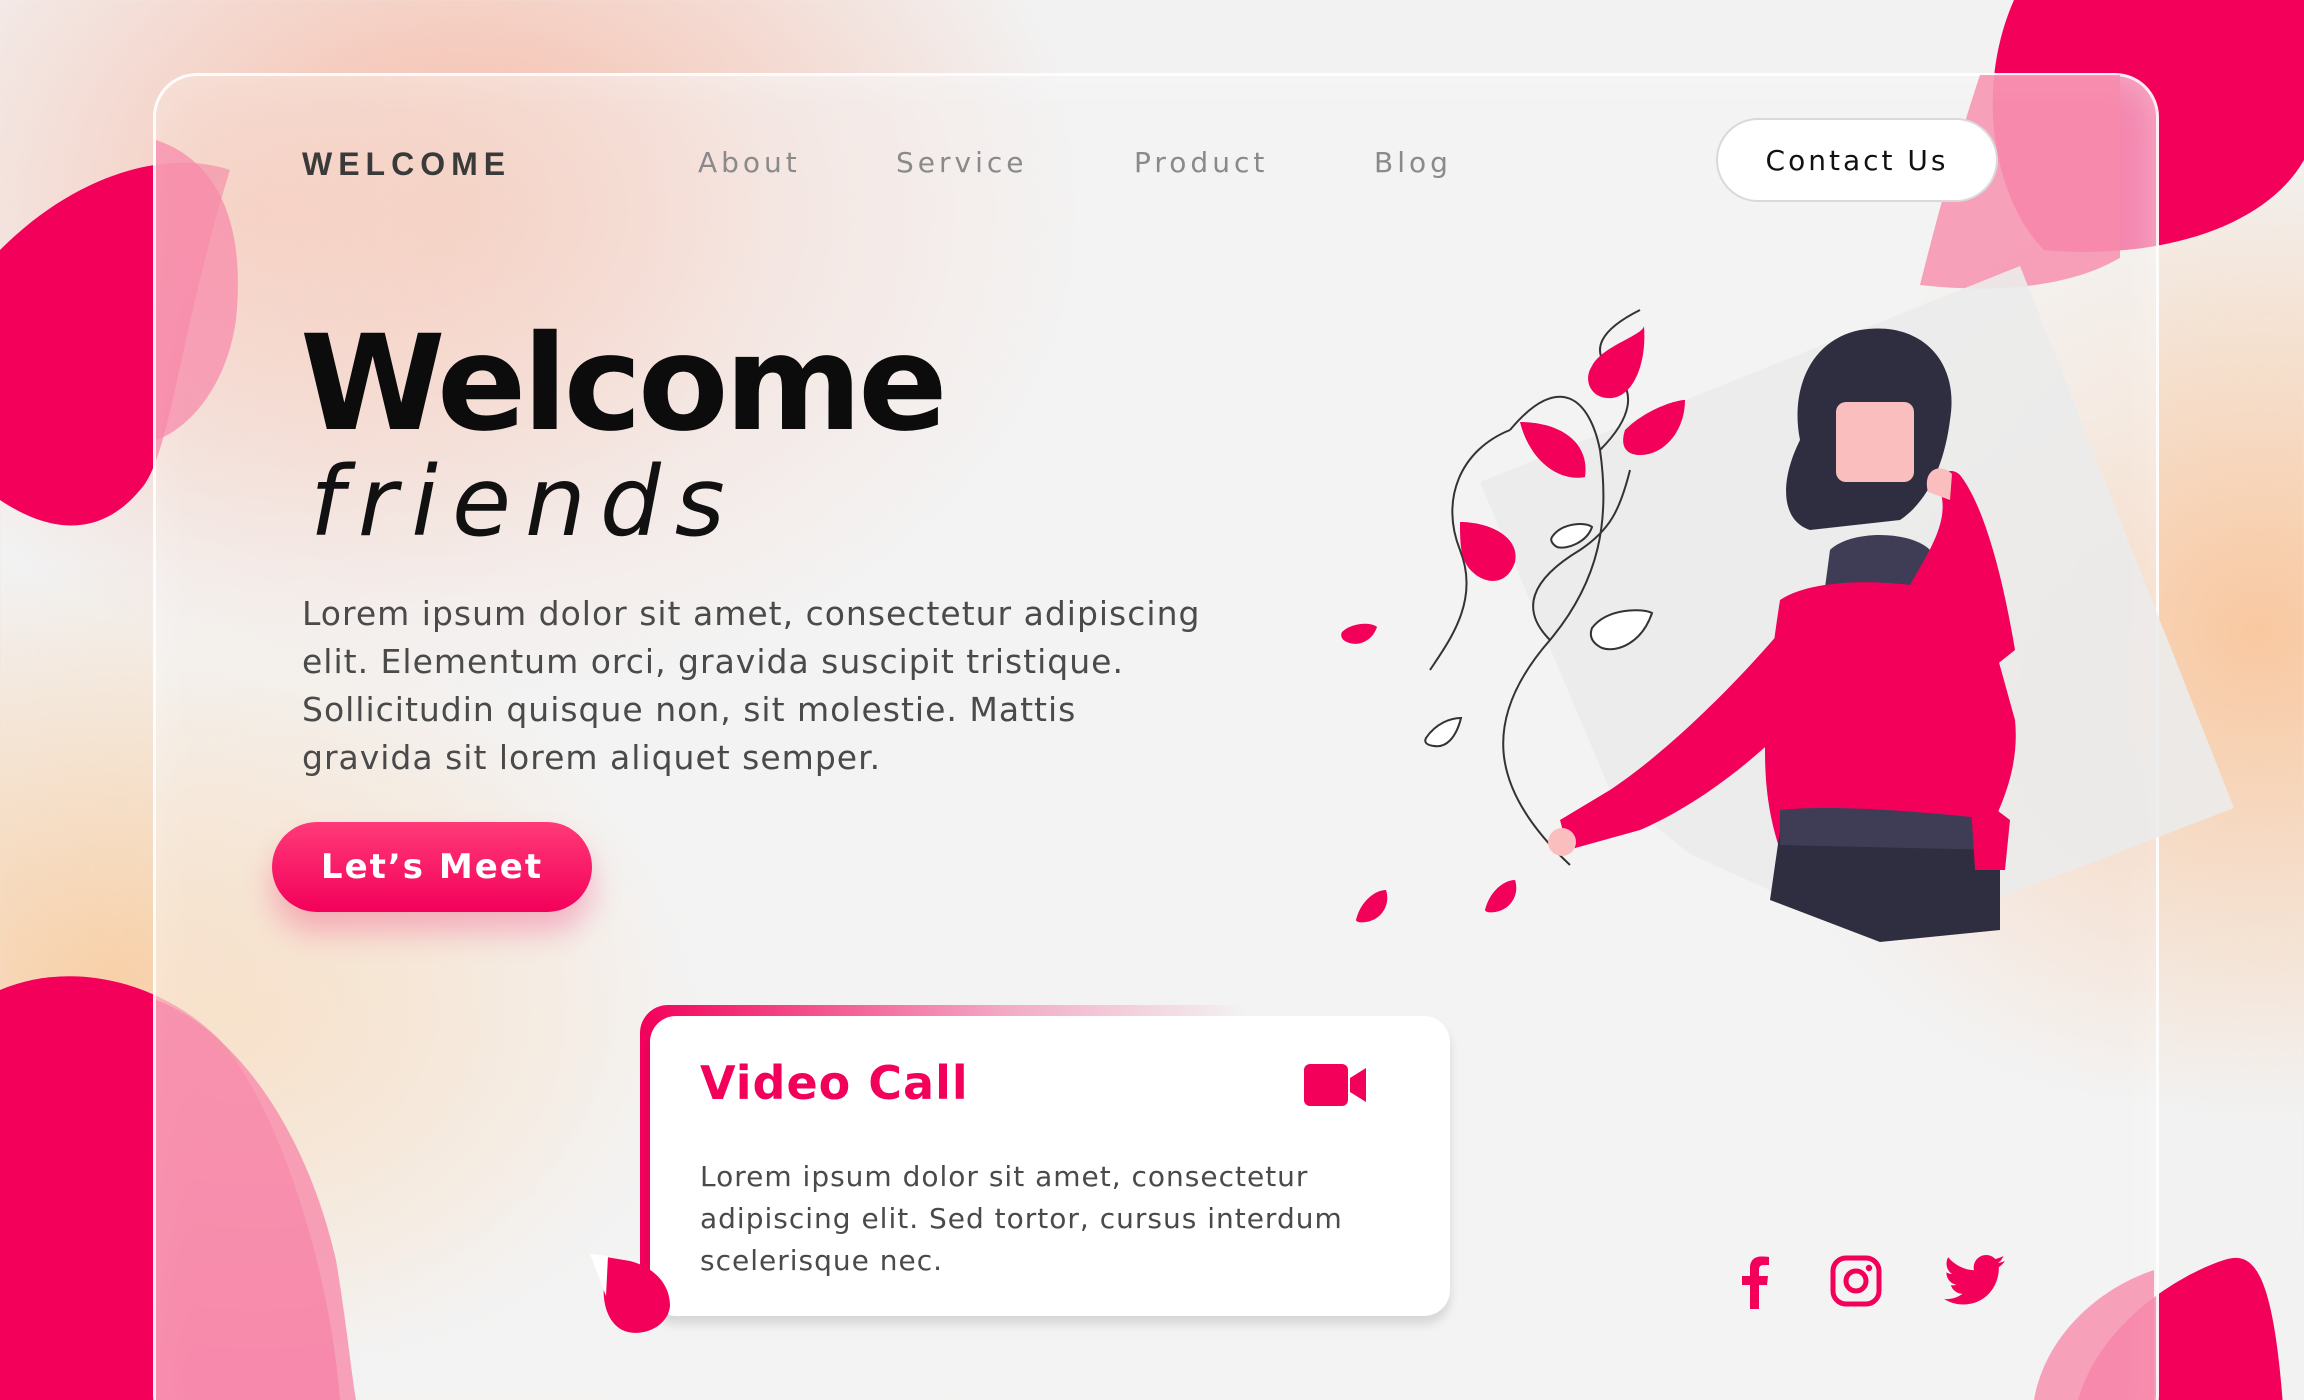 The height and width of the screenshot is (1400, 2304). What do you see at coordinates (1856, 1283) in the screenshot?
I see `instagram-icon` at bounding box center [1856, 1283].